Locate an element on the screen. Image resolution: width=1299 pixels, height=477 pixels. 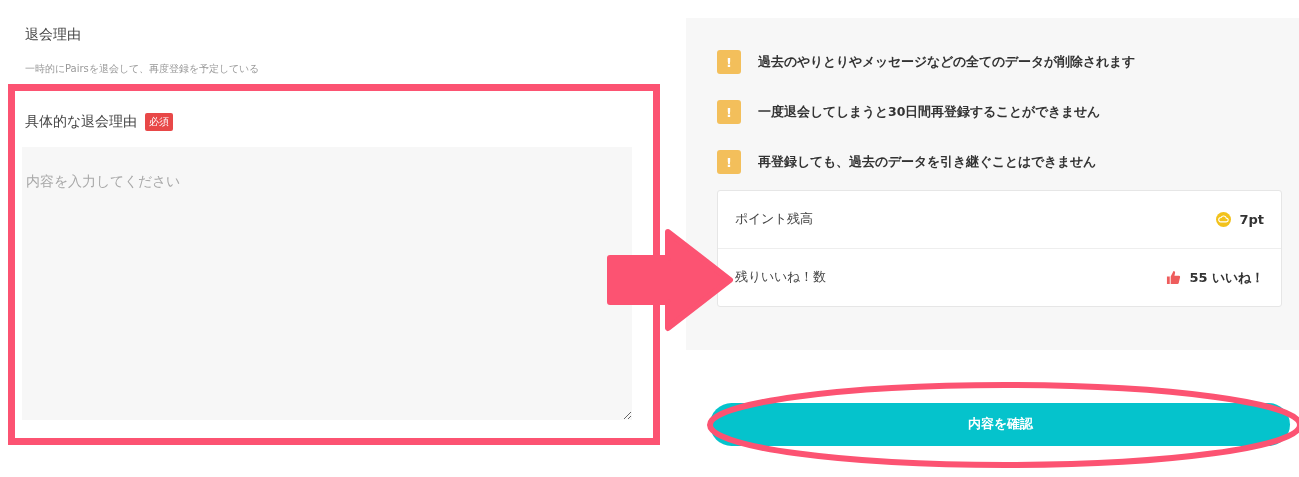
balance-value: 7pt is located at coordinates (1251, 219).